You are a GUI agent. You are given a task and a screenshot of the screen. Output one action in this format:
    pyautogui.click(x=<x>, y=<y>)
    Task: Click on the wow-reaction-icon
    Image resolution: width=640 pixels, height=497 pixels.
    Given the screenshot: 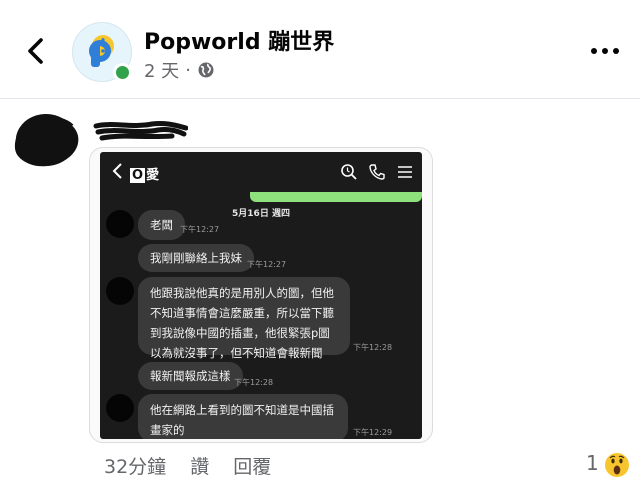 What is the action you would take?
    pyautogui.click(x=617, y=465)
    